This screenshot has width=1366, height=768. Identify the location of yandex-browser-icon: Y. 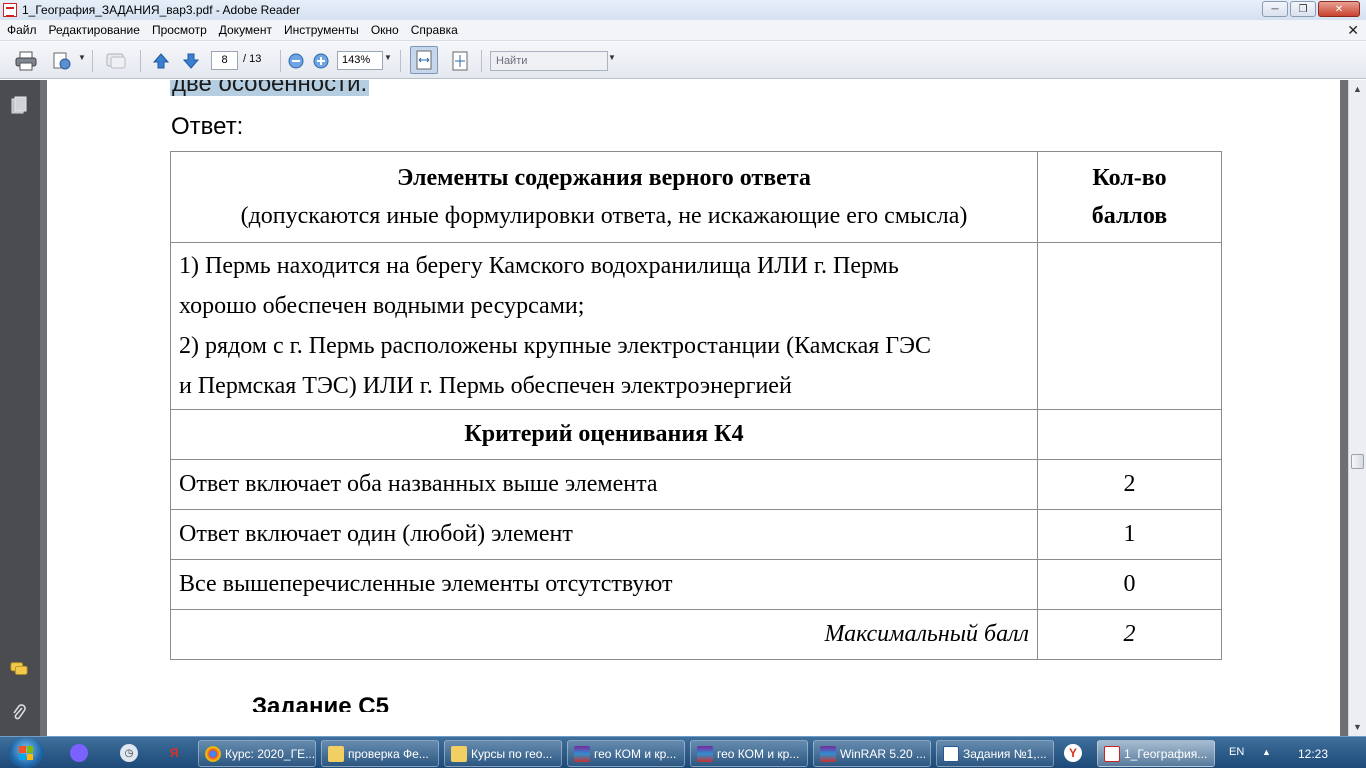
(1073, 753).